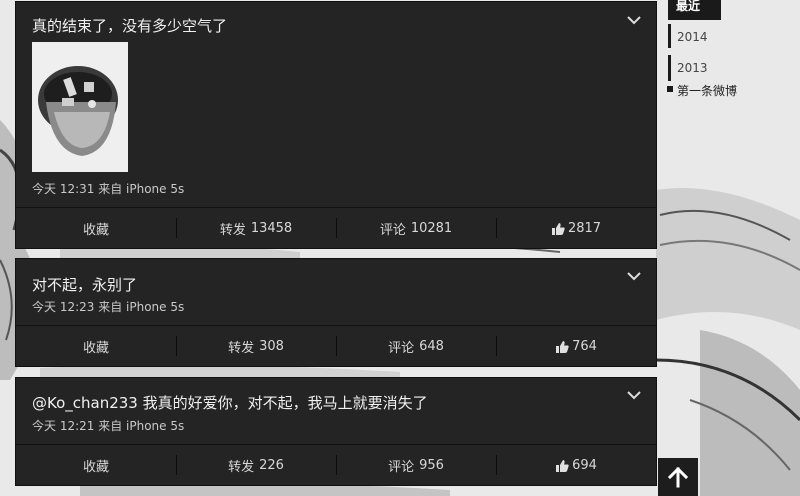 The height and width of the screenshot is (496, 800). What do you see at coordinates (670, 89) in the screenshot?
I see `timeline-bullet` at bounding box center [670, 89].